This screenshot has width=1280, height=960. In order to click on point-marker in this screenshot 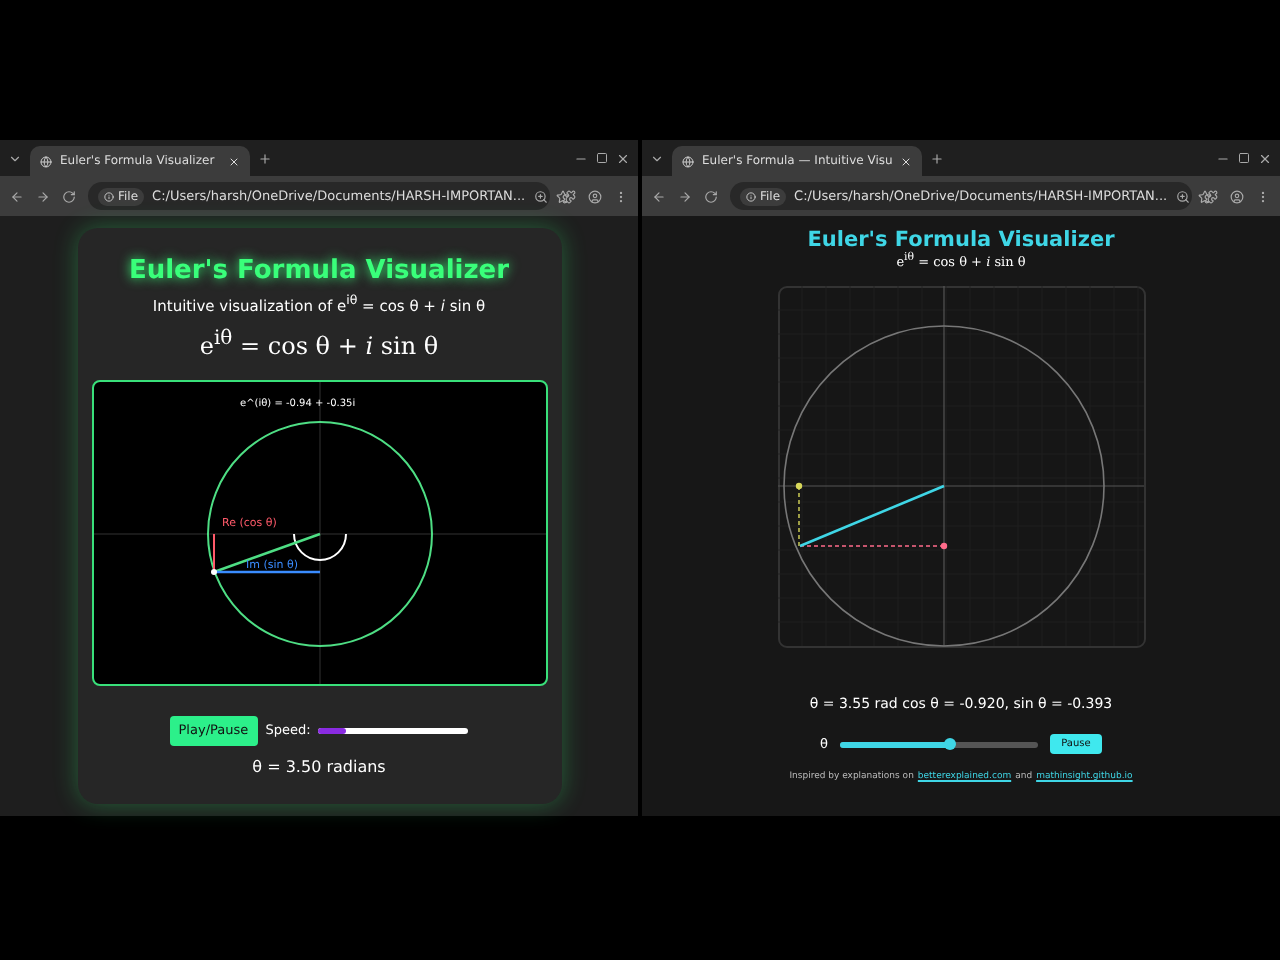, I will do `click(213, 571)`.